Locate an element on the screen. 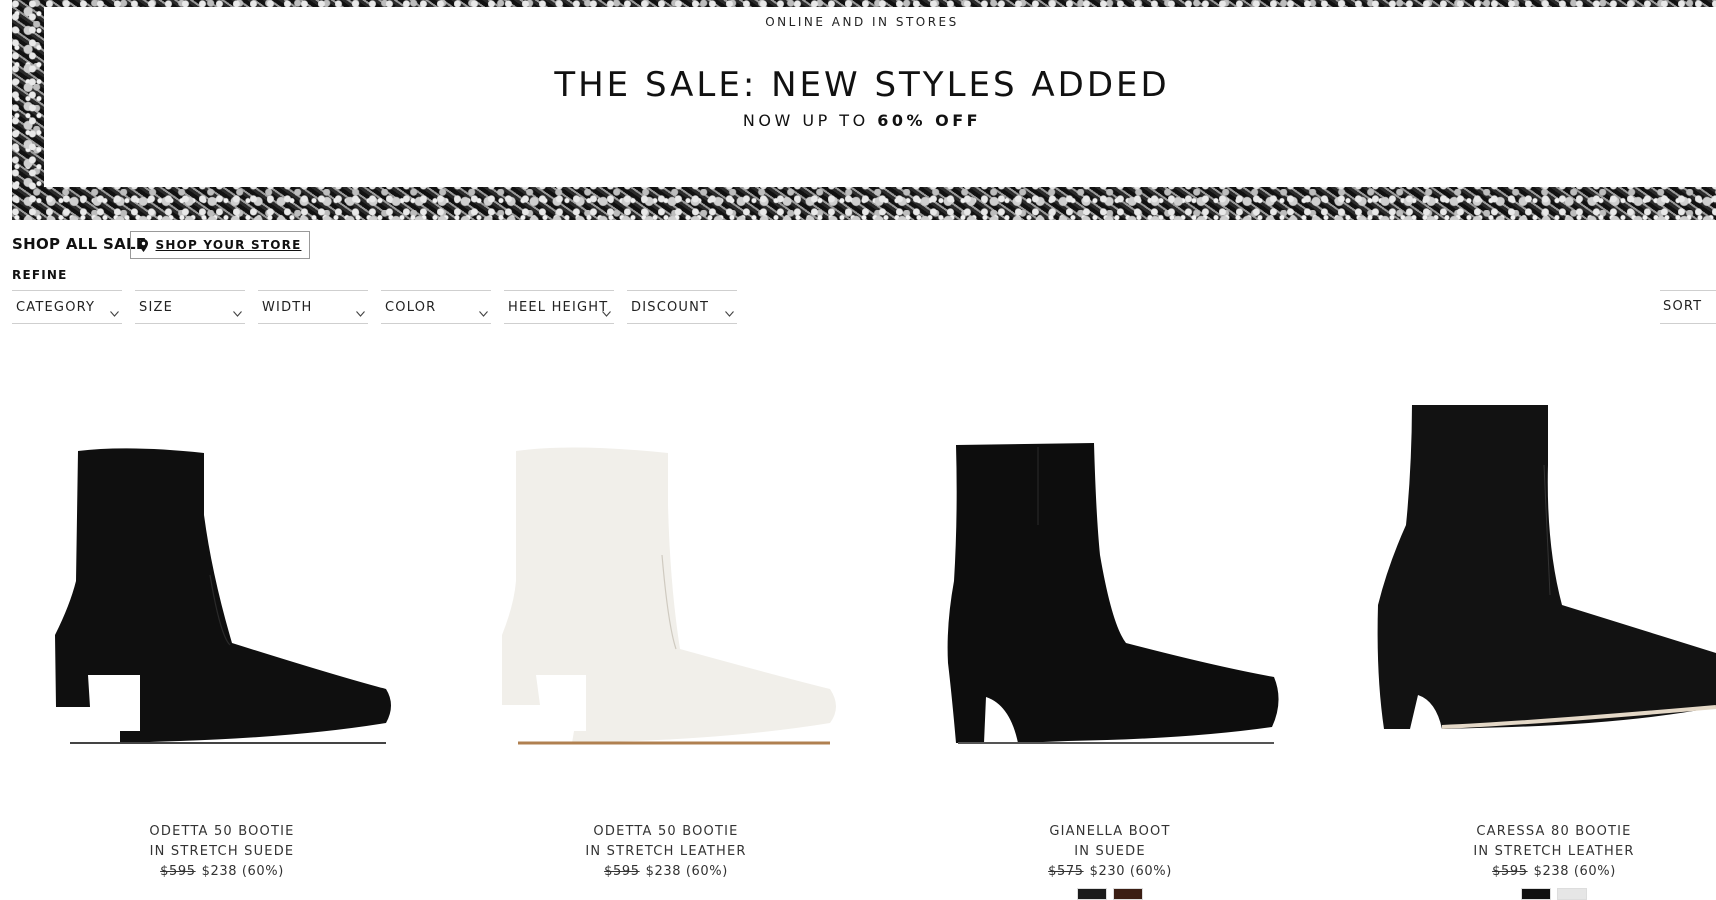 The image size is (1716, 900). filter-discount-dropdown: DISCOUNT is located at coordinates (682, 307).